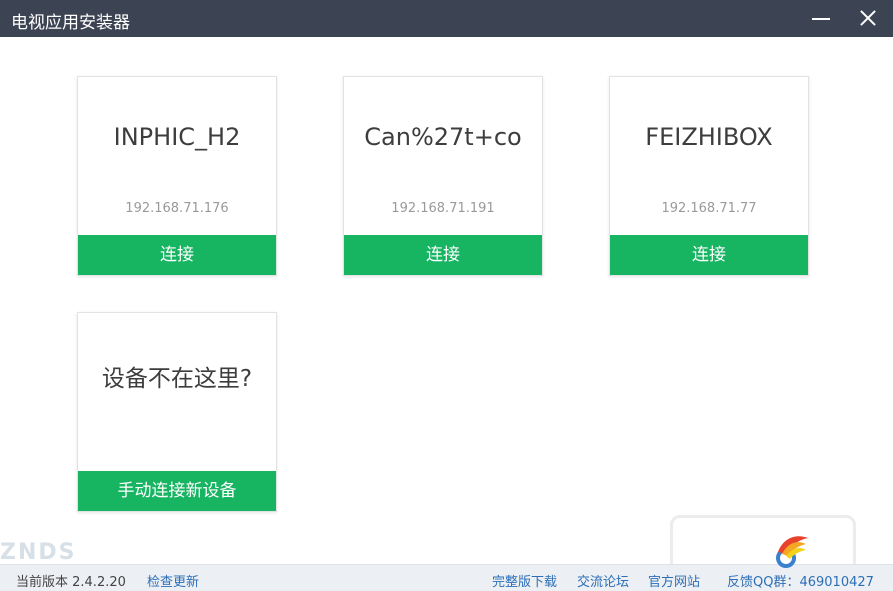 This screenshot has height=591, width=893. Describe the element at coordinates (674, 580) in the screenshot. I see `official-site-link: 官方网站` at that location.